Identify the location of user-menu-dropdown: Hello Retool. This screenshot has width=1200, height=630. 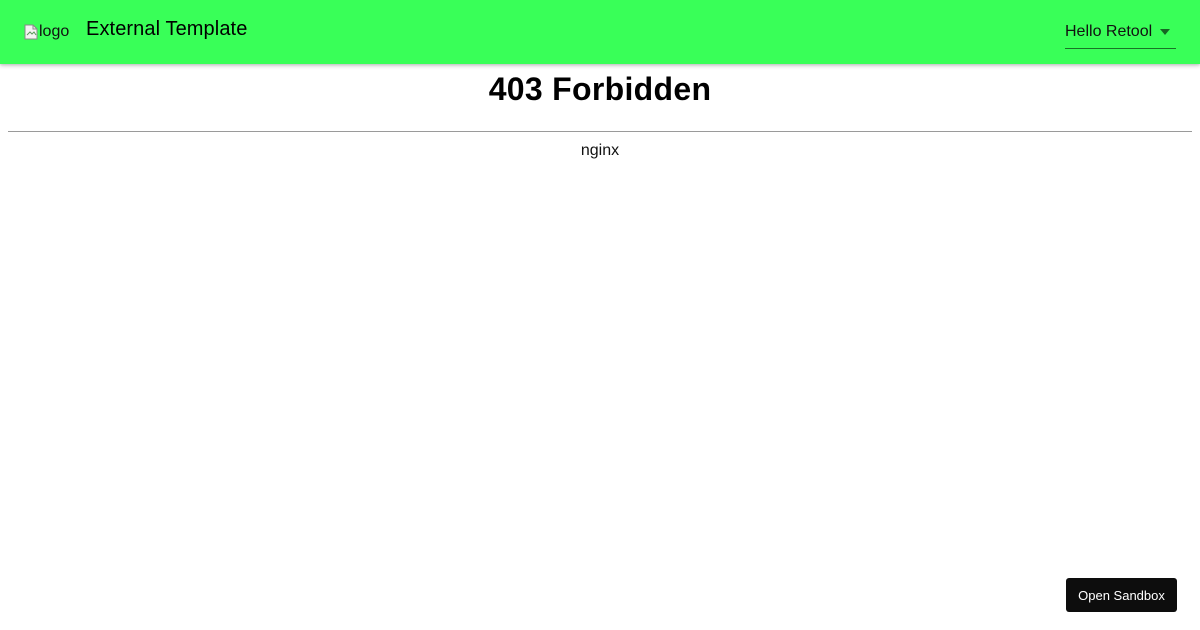
(1120, 33).